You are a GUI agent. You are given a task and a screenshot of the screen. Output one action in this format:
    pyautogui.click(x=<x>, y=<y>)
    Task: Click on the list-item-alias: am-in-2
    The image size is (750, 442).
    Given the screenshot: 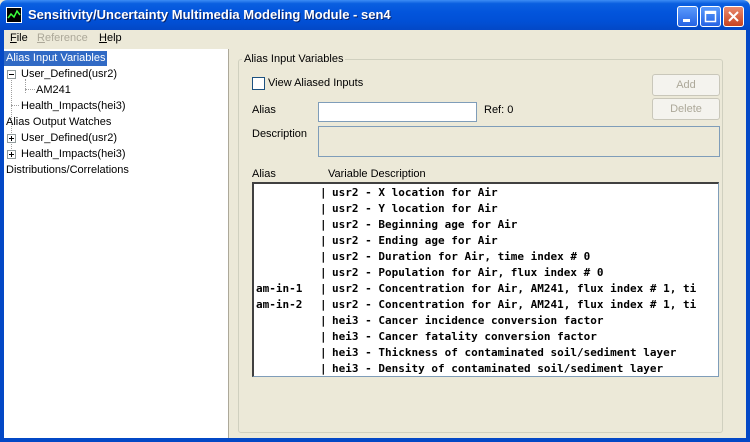 What is the action you would take?
    pyautogui.click(x=279, y=304)
    